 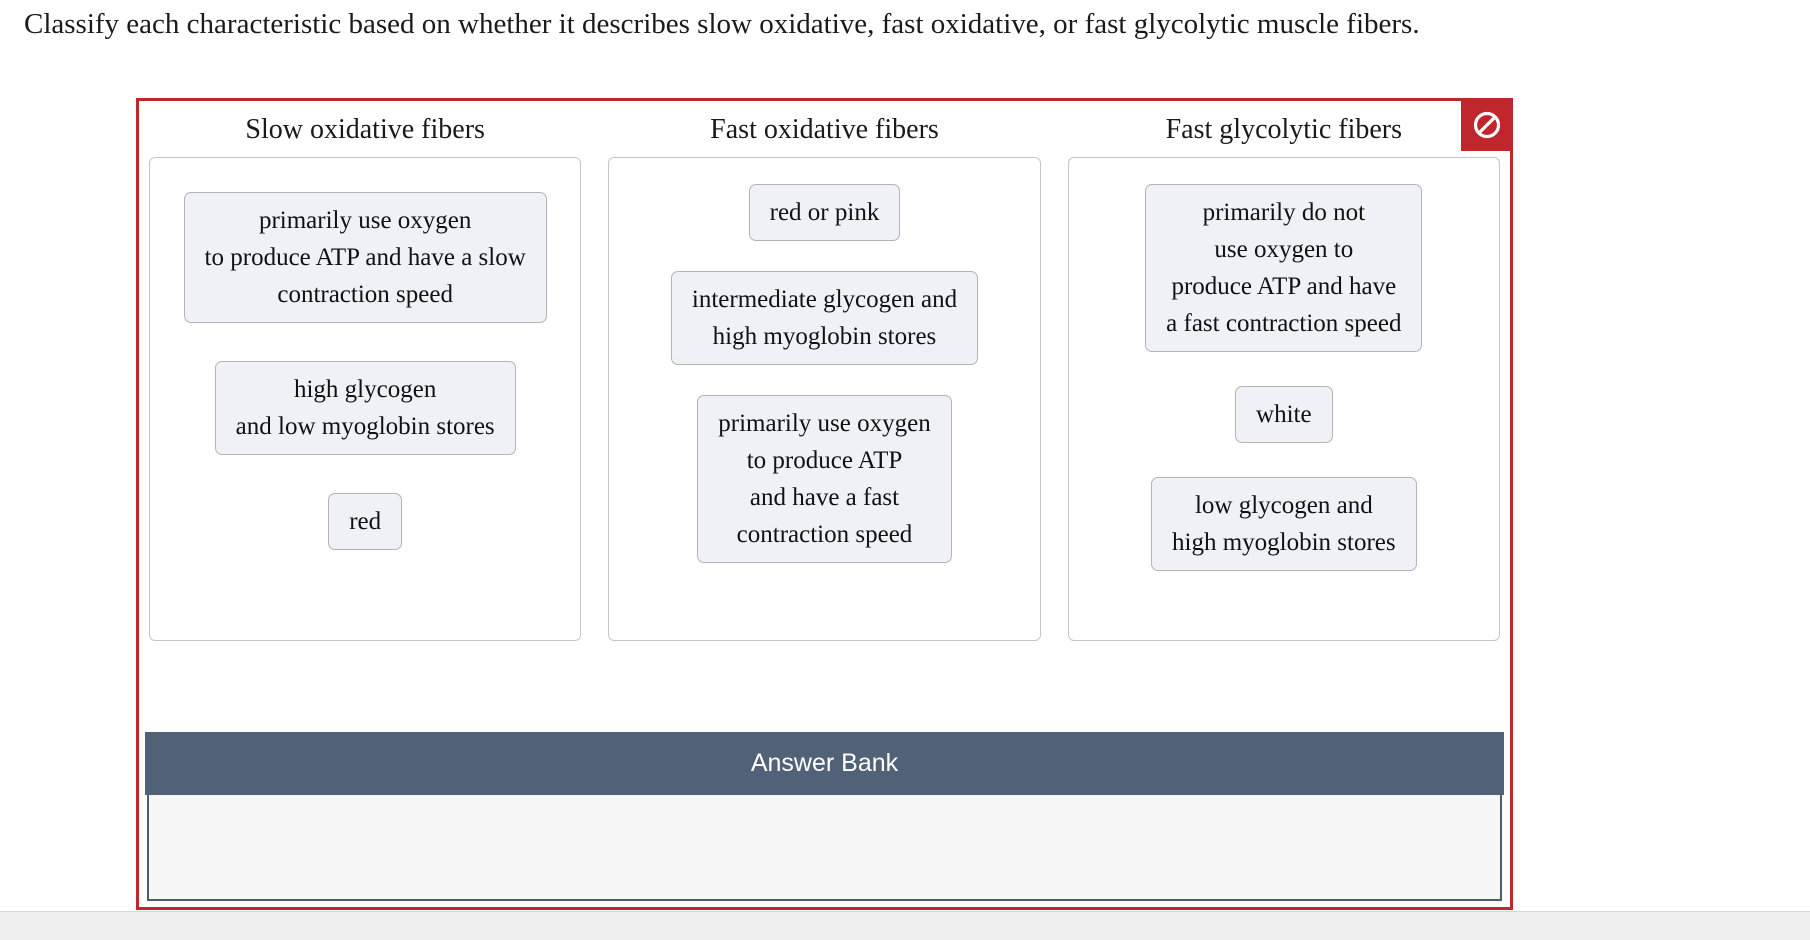 What do you see at coordinates (1284, 323) in the screenshot?
I see `tile-line: a fast contraction speed` at bounding box center [1284, 323].